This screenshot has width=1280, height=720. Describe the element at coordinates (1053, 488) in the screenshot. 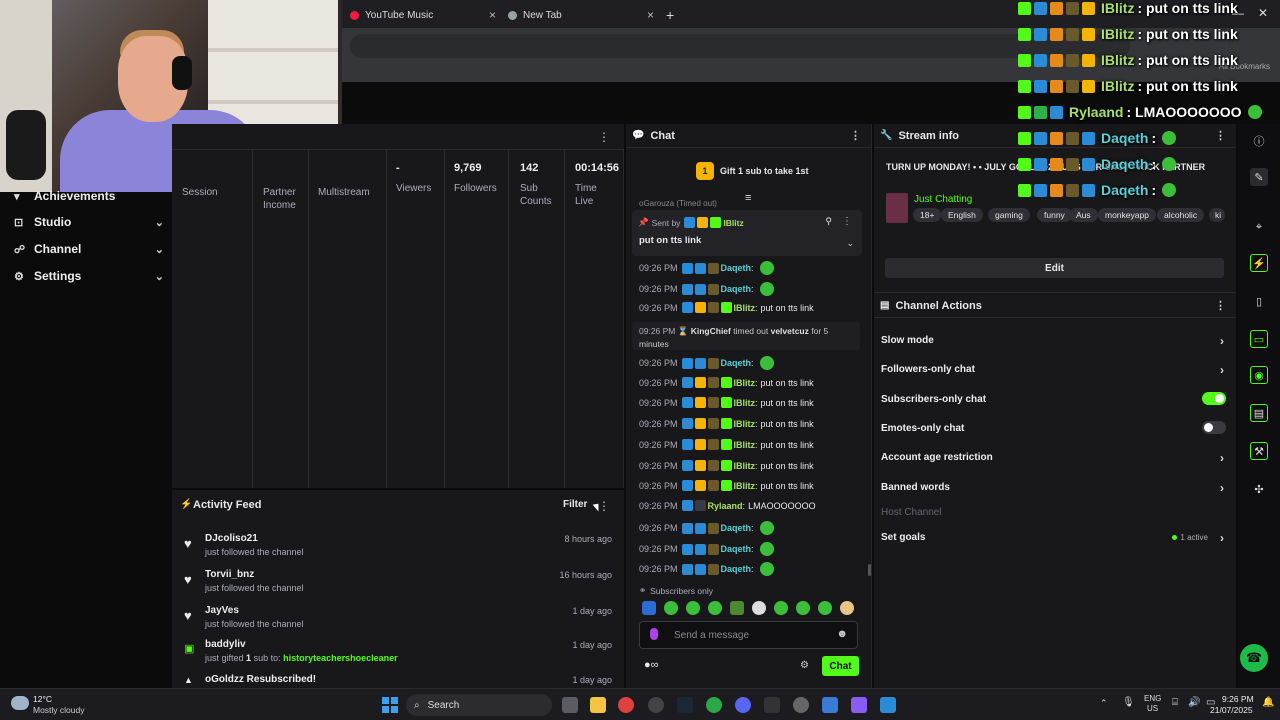

I see `banned-words-row: Banned words ›` at that location.